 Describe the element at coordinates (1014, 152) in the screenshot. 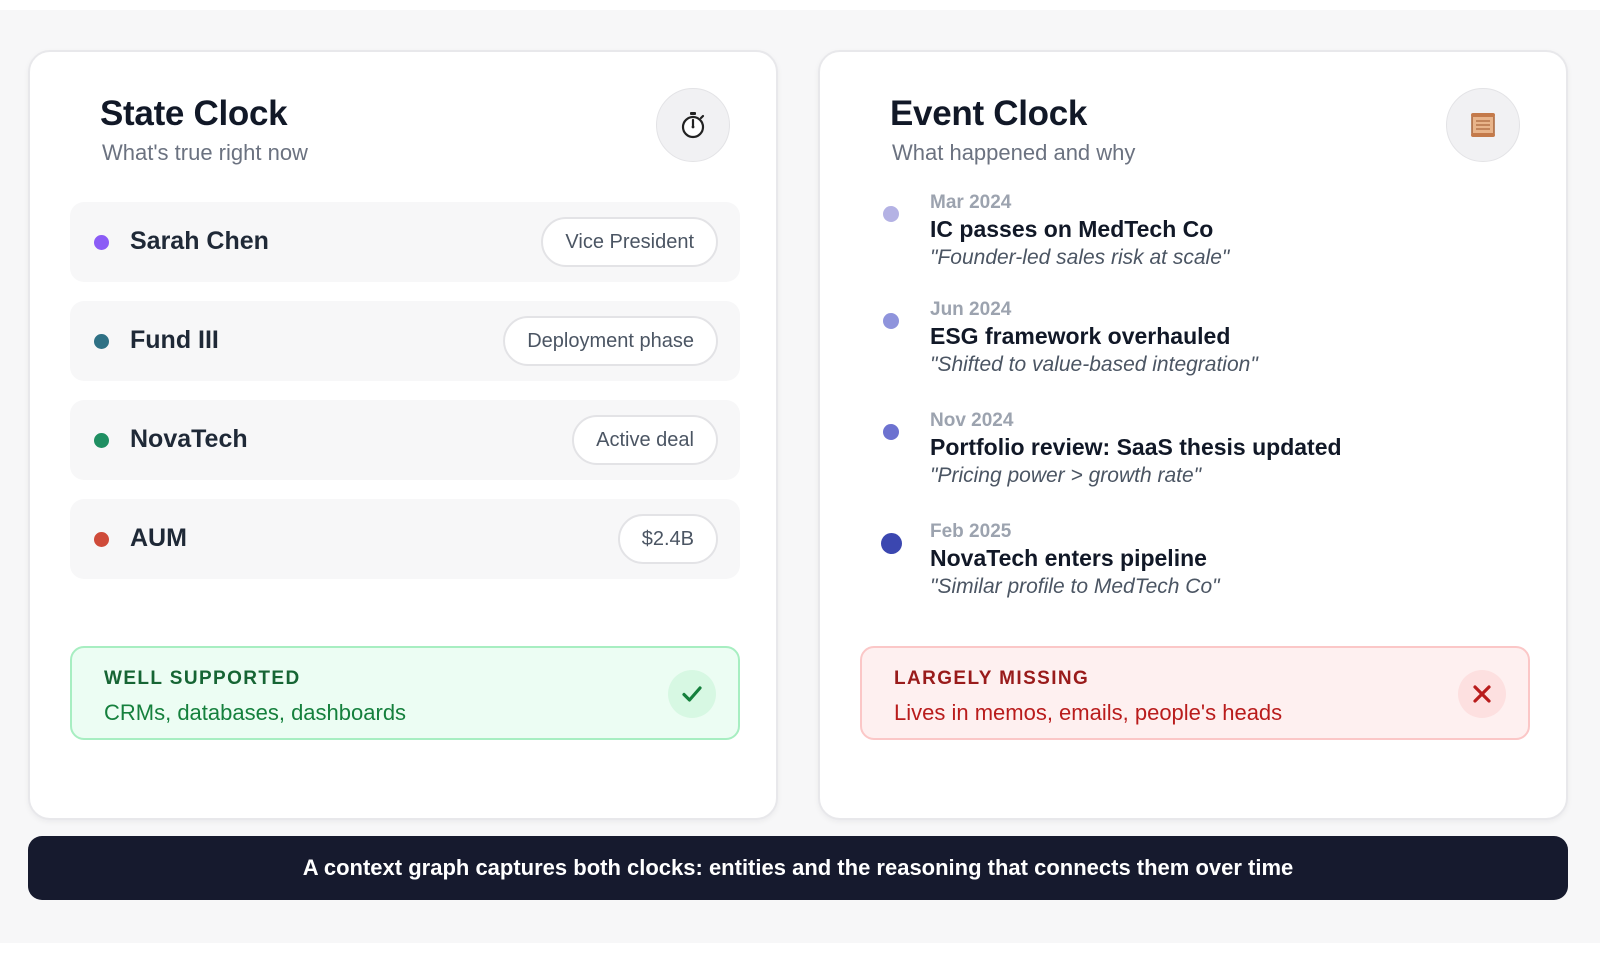

I see `event-clock-subtitle: What happened and why` at that location.